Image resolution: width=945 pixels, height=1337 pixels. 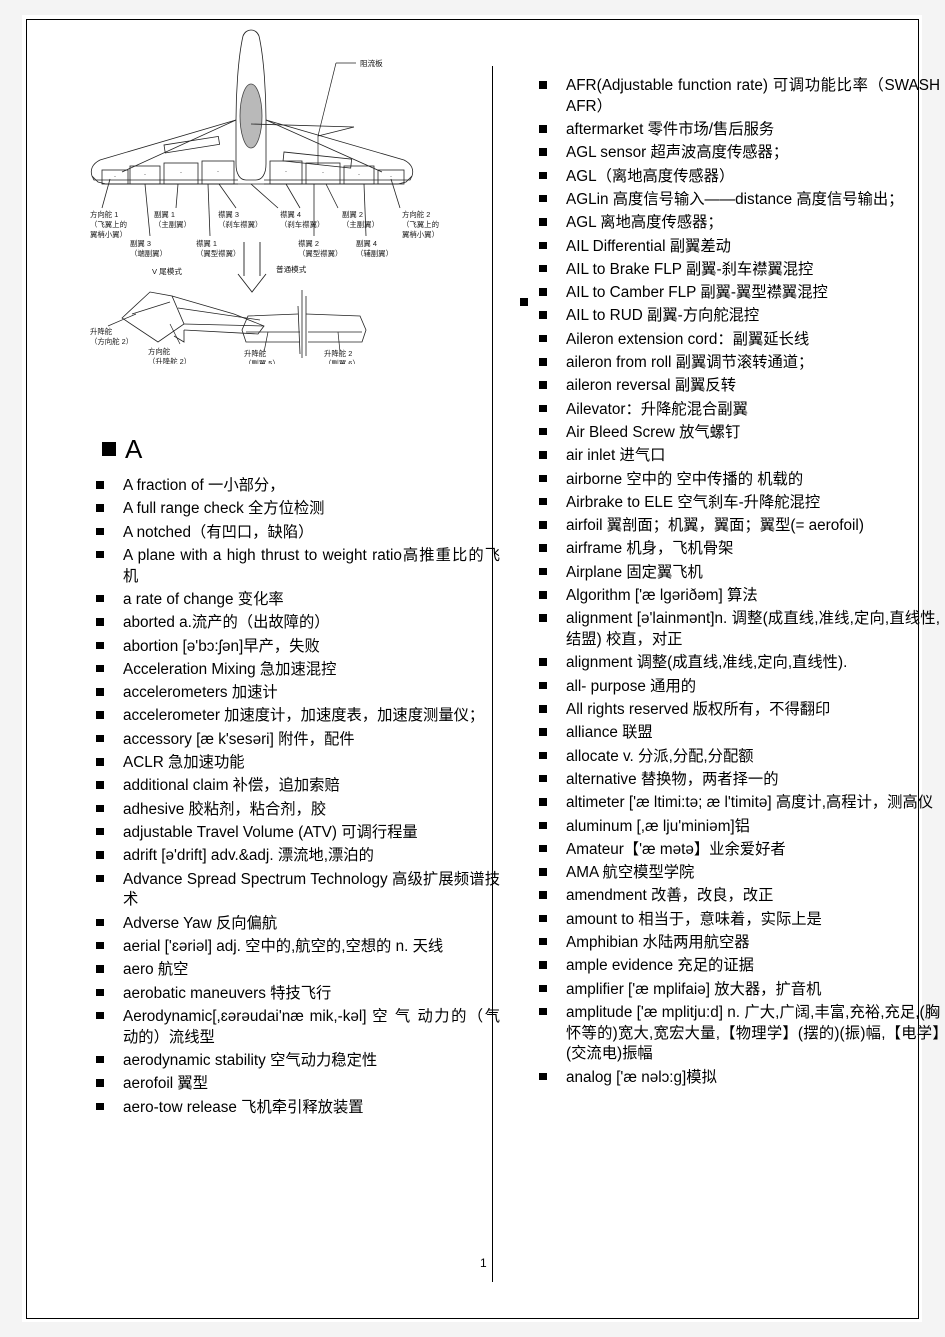 What do you see at coordinates (291, 269) in the screenshot?
I see `figure-mode-normal-title: 普通模式` at bounding box center [291, 269].